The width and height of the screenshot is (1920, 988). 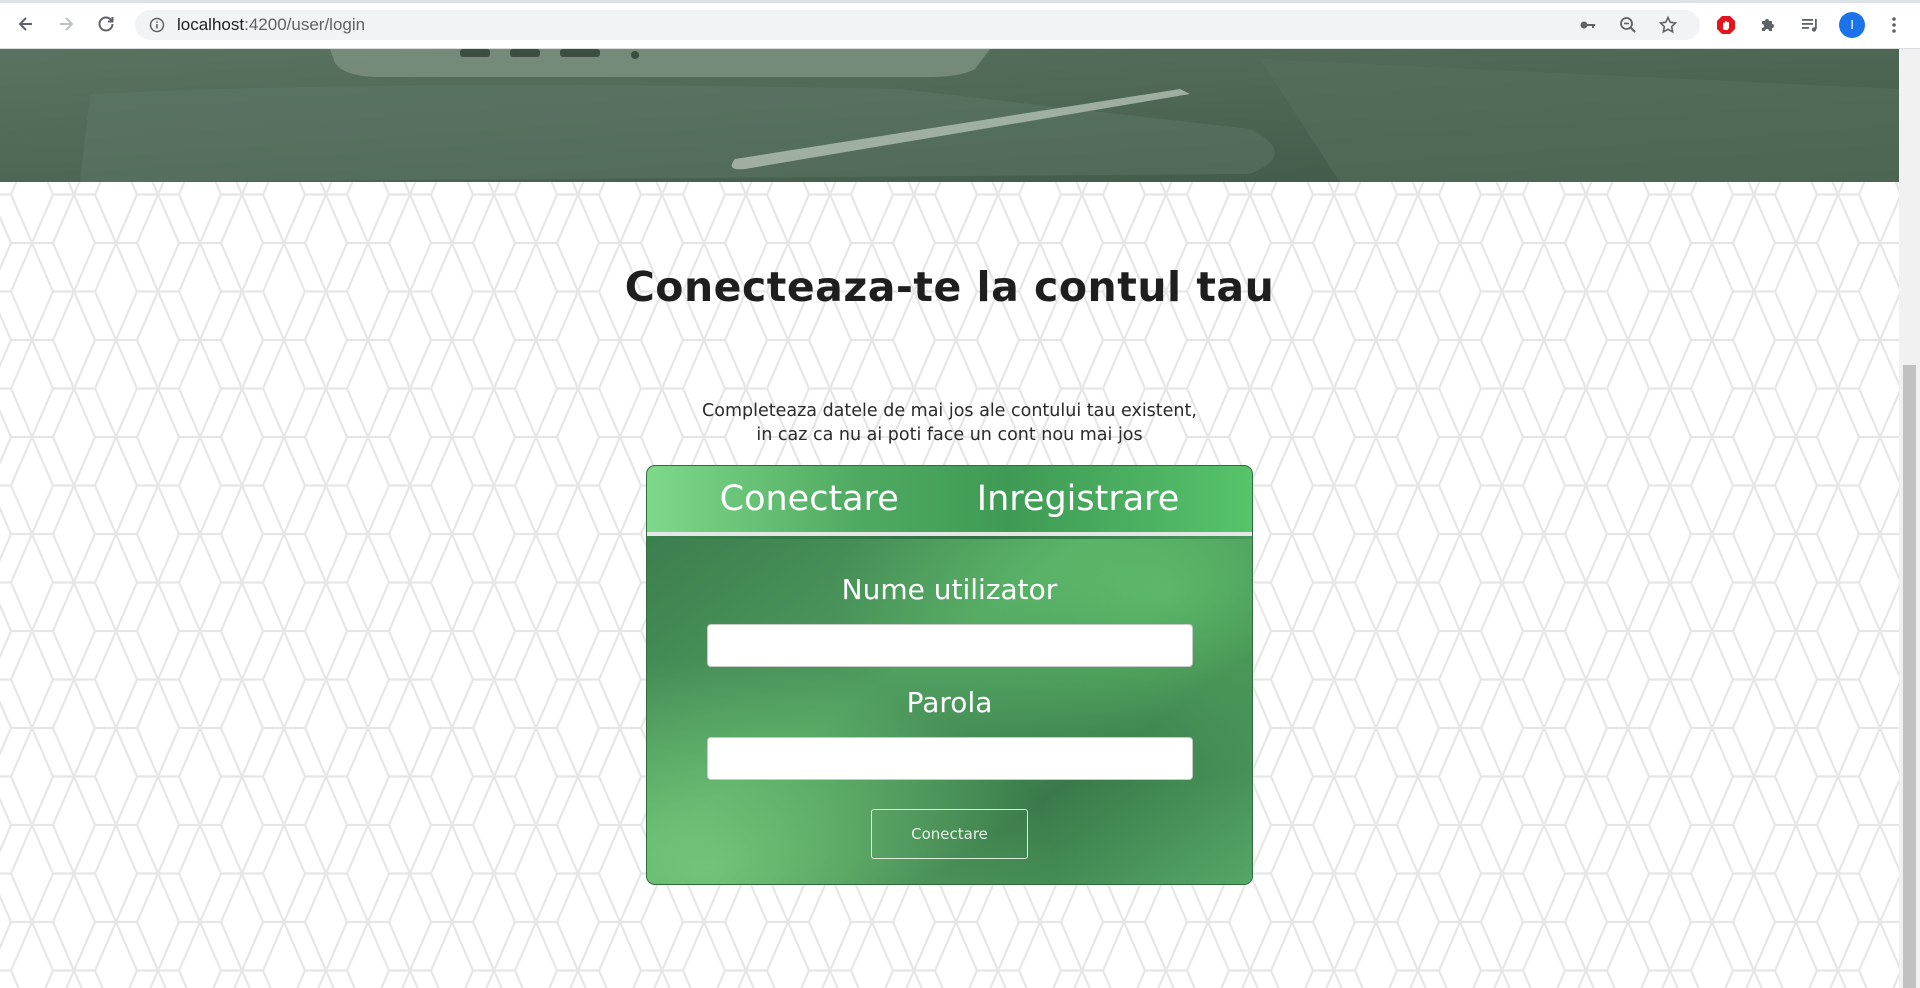 I want to click on page-title: Conecteaza-te la contul tau, so click(x=949, y=287).